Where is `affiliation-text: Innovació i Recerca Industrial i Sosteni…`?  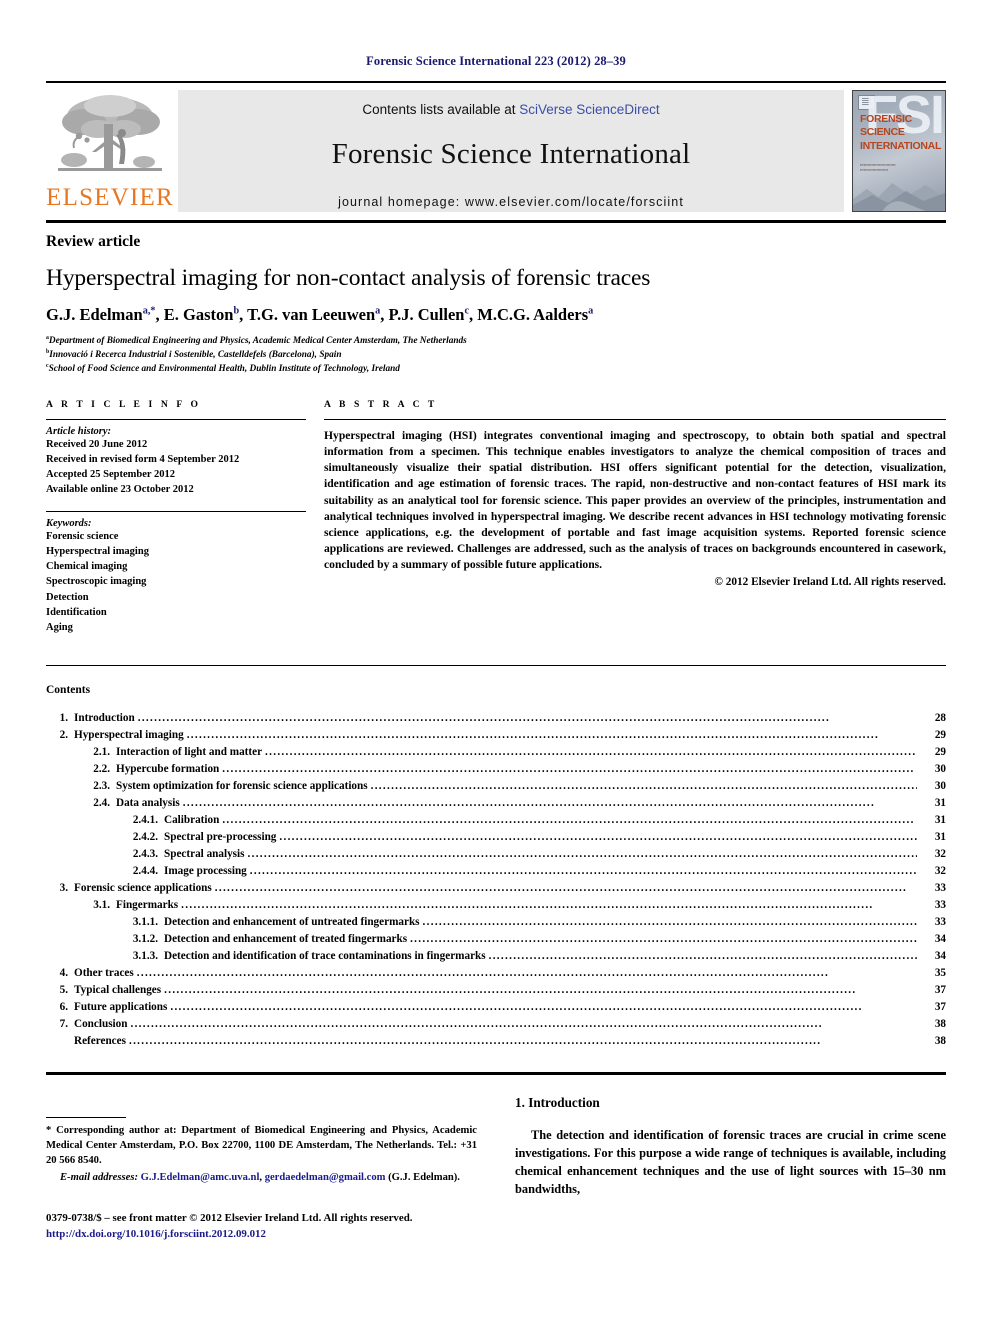 affiliation-text: Innovació i Recerca Industrial i Sosteni… is located at coordinates (195, 355).